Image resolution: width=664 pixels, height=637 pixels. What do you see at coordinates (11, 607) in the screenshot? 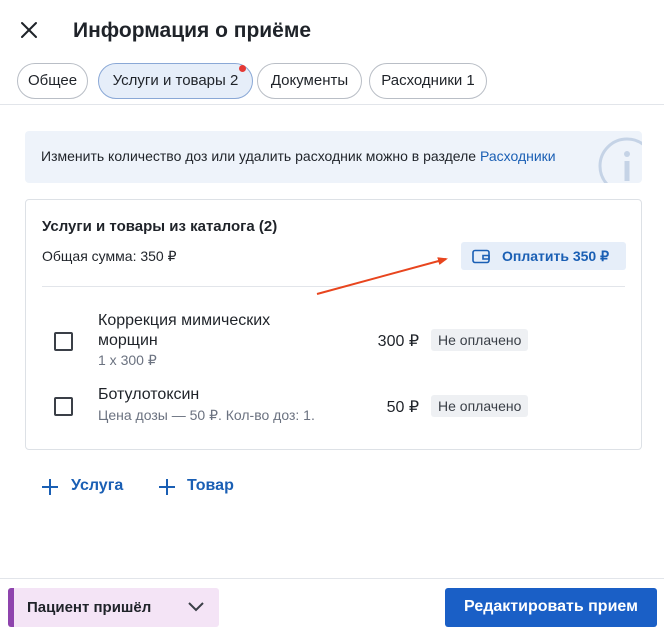
I see `status-color-bar` at bounding box center [11, 607].